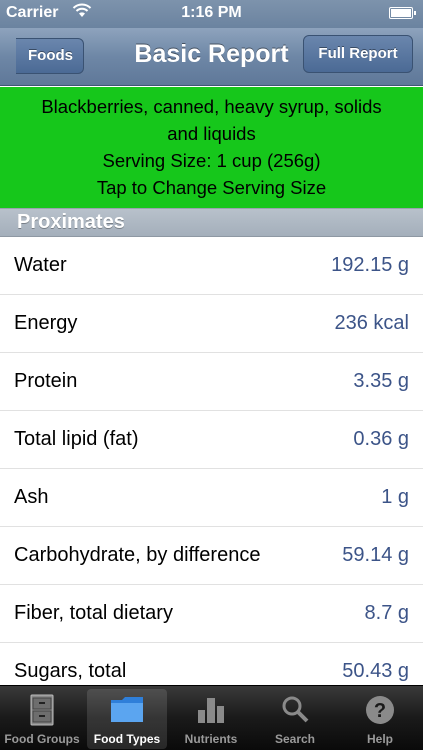 This screenshot has width=423, height=750. I want to click on row-value: 8.7 g, so click(386, 613).